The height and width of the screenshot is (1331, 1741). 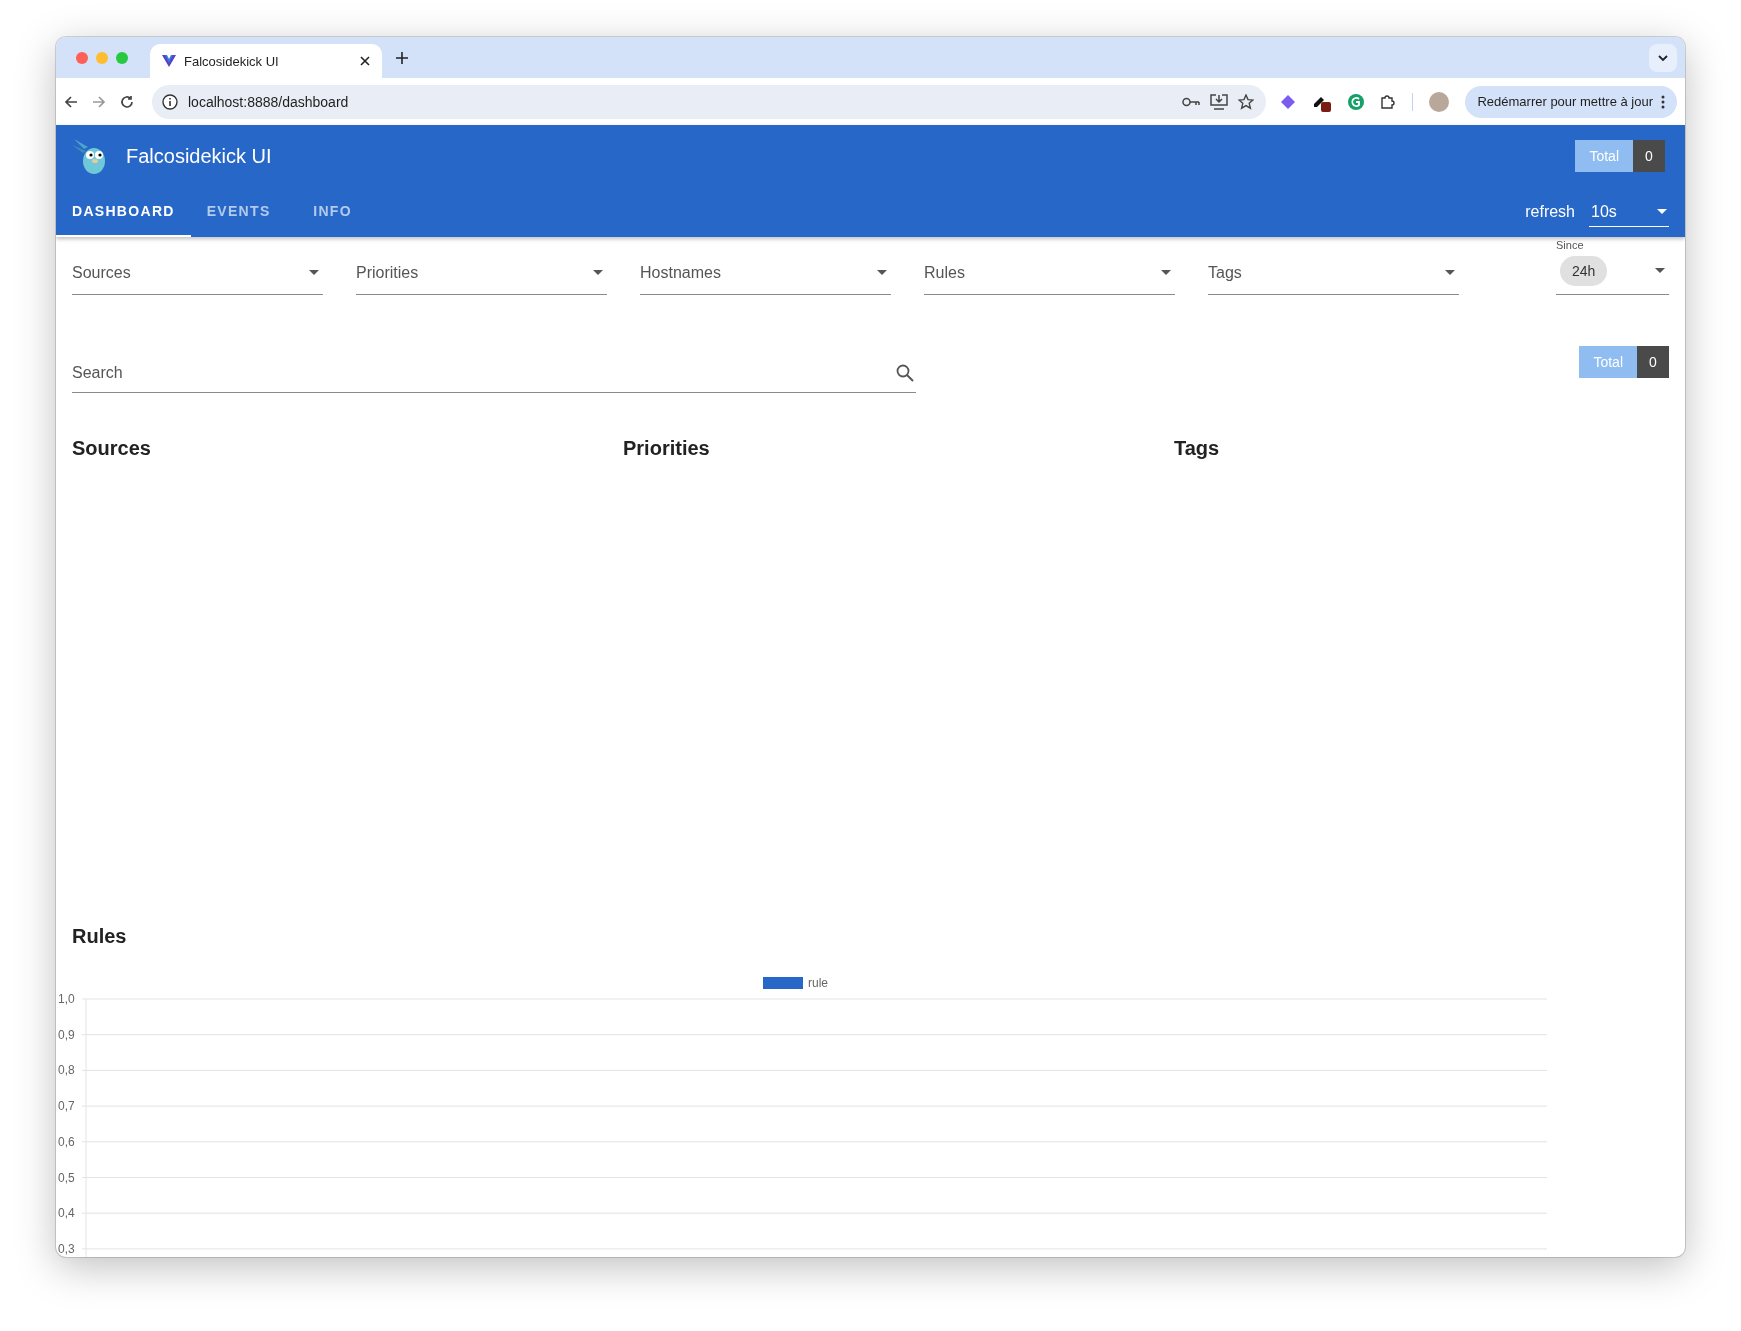 I want to click on axis-tick-label: 0,6, so click(x=66, y=1141).